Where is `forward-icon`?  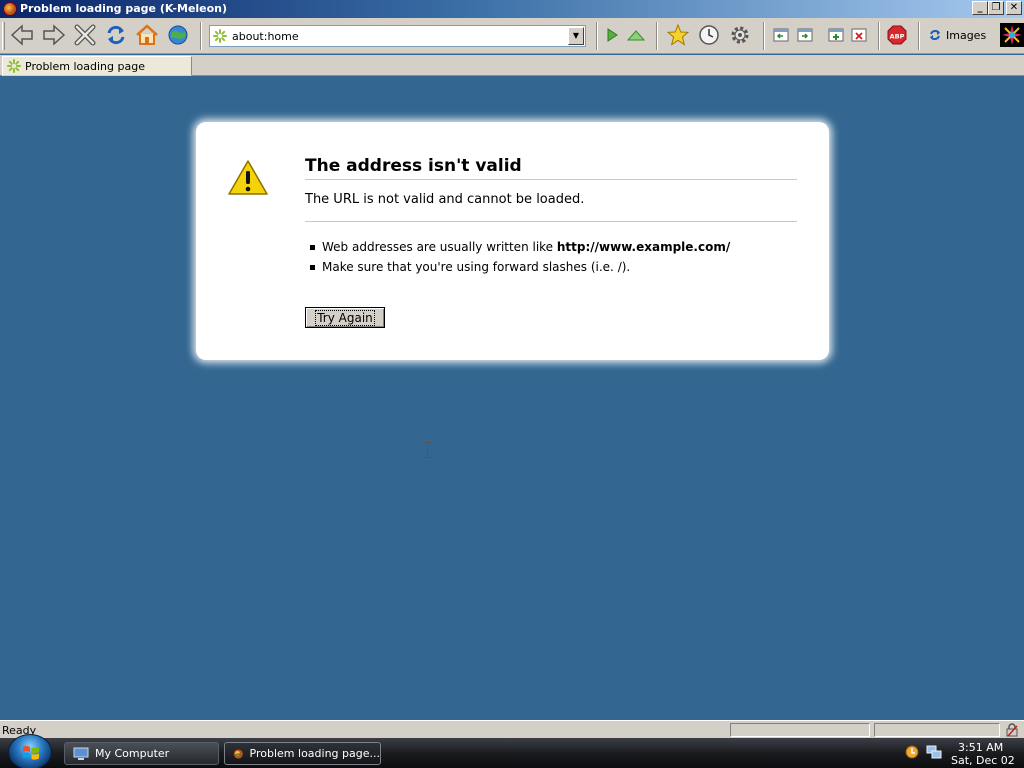
forward-icon is located at coordinates (54, 35).